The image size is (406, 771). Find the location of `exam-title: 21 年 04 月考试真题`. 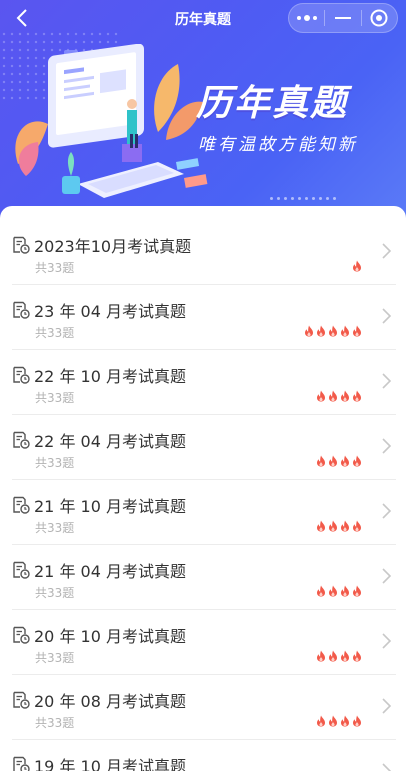

exam-title: 21 年 04 月考试真题 is located at coordinates (110, 571).